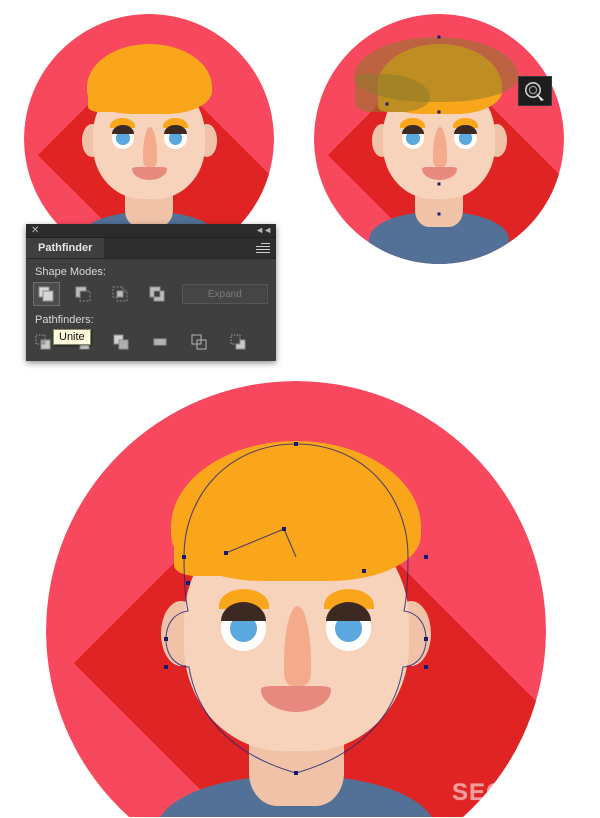 The height and width of the screenshot is (818, 600). What do you see at coordinates (238, 342) in the screenshot?
I see `minus-back-button` at bounding box center [238, 342].